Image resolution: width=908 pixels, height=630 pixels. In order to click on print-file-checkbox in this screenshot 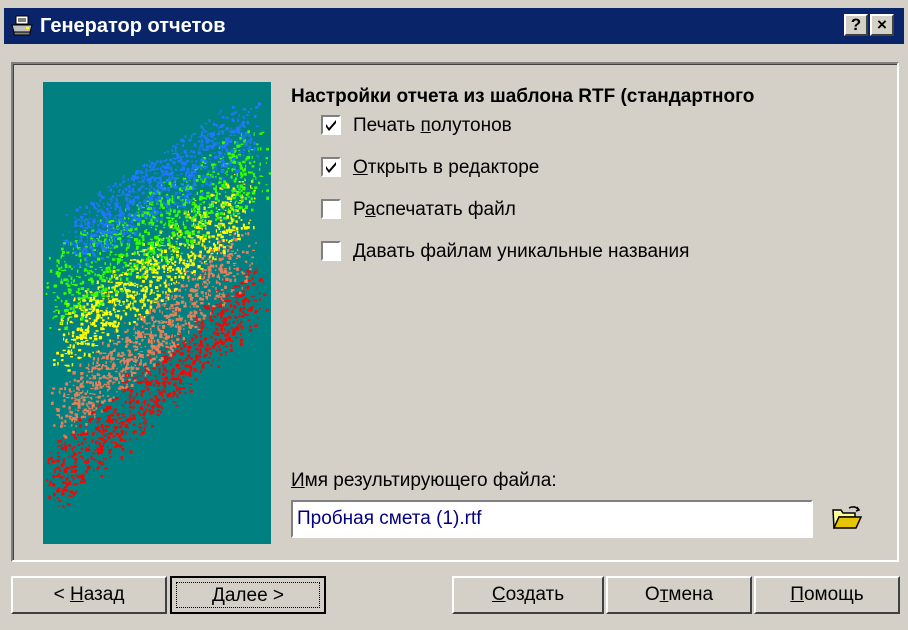, I will do `click(331, 209)`.